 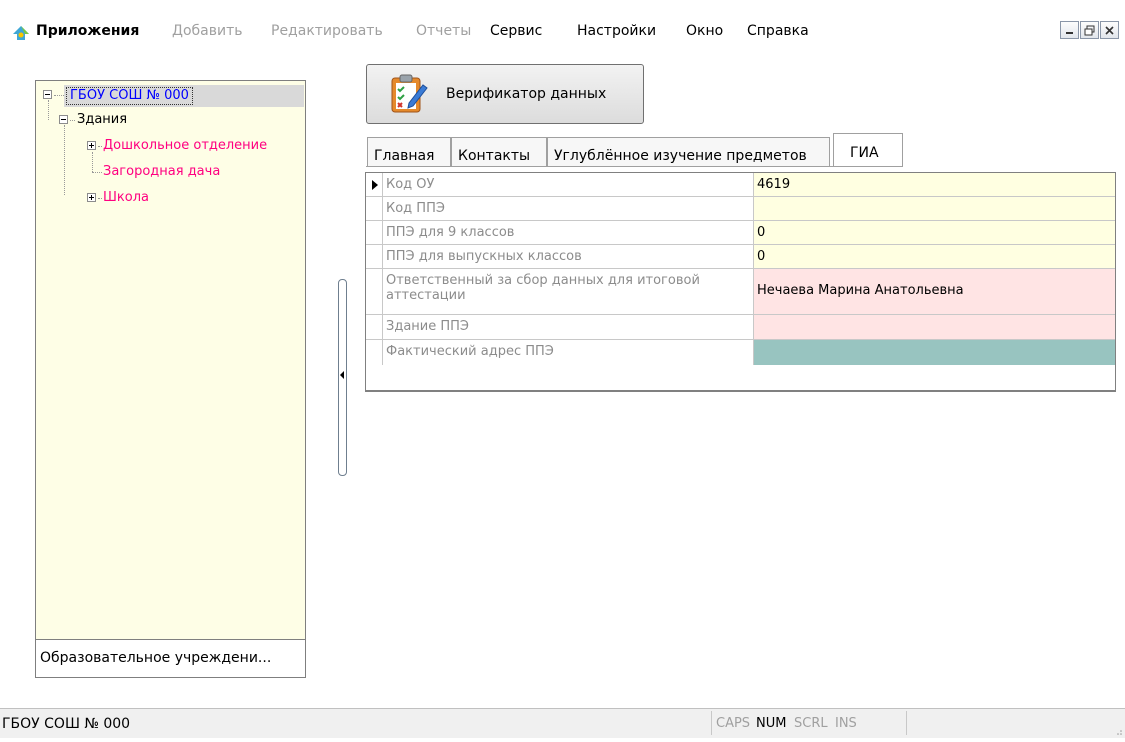 I want to click on menu-item-help: Справка, so click(x=778, y=31).